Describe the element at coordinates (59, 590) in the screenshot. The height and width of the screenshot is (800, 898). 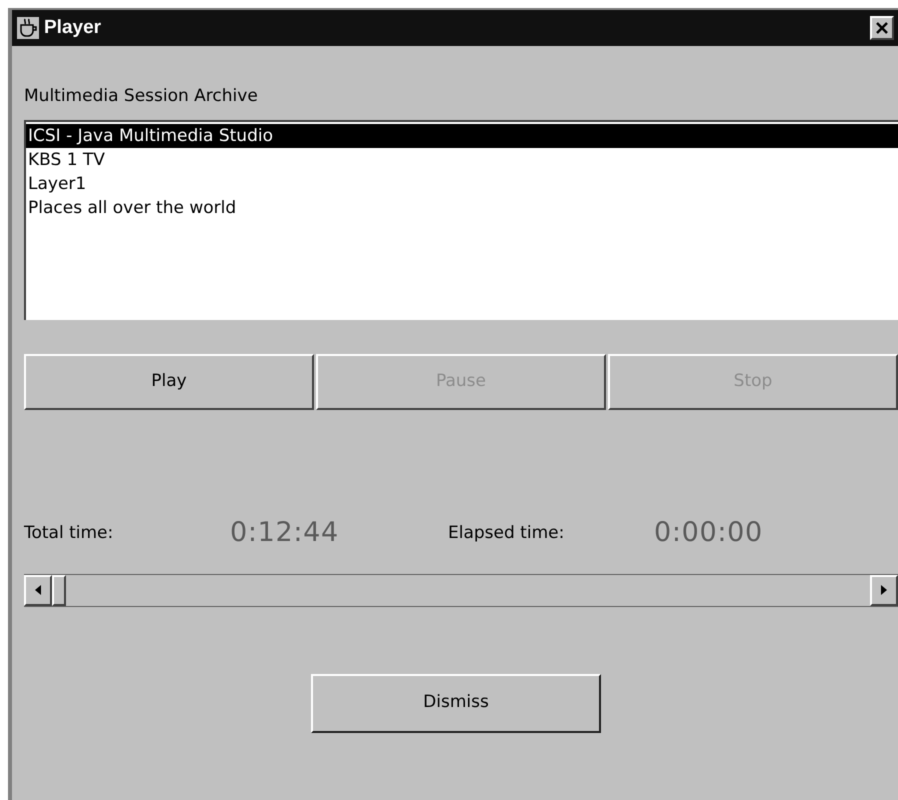
I see `slider-thumb` at that location.